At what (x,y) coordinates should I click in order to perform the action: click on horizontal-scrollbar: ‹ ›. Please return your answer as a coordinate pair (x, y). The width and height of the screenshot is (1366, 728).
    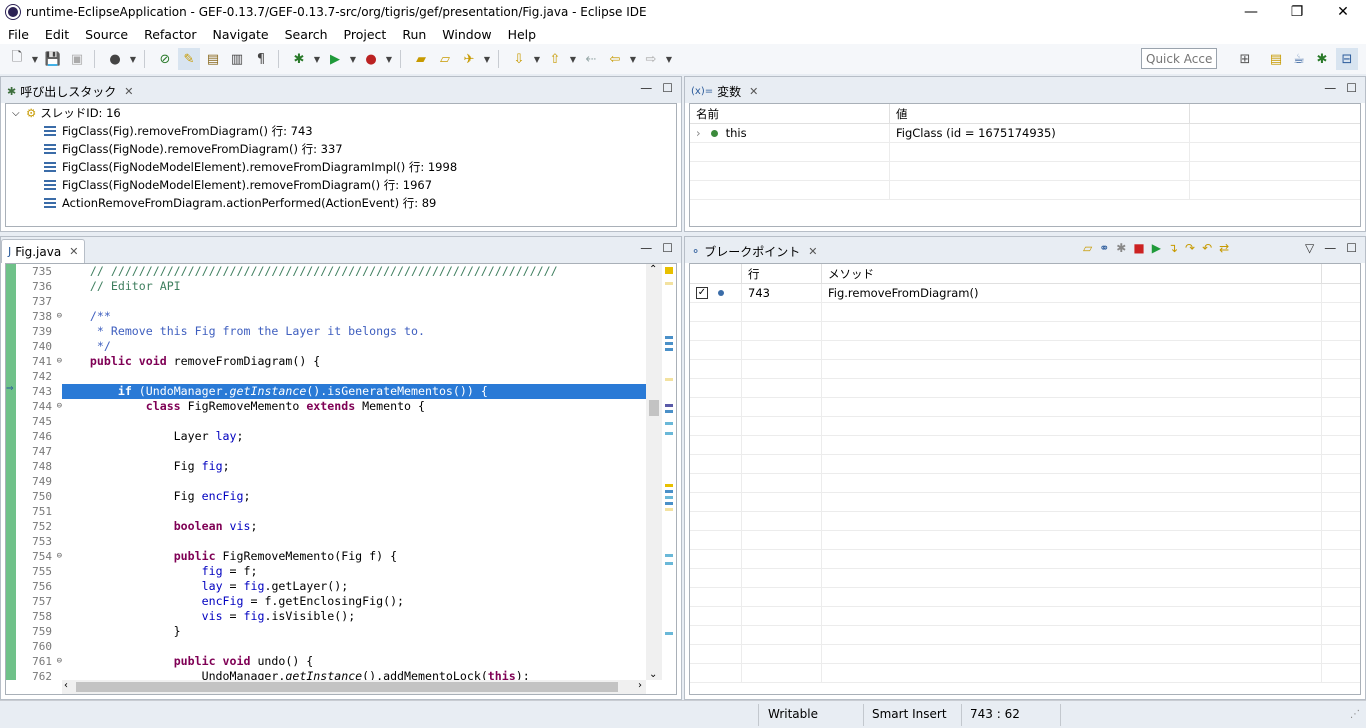
    Looking at the image, I should click on (354, 687).